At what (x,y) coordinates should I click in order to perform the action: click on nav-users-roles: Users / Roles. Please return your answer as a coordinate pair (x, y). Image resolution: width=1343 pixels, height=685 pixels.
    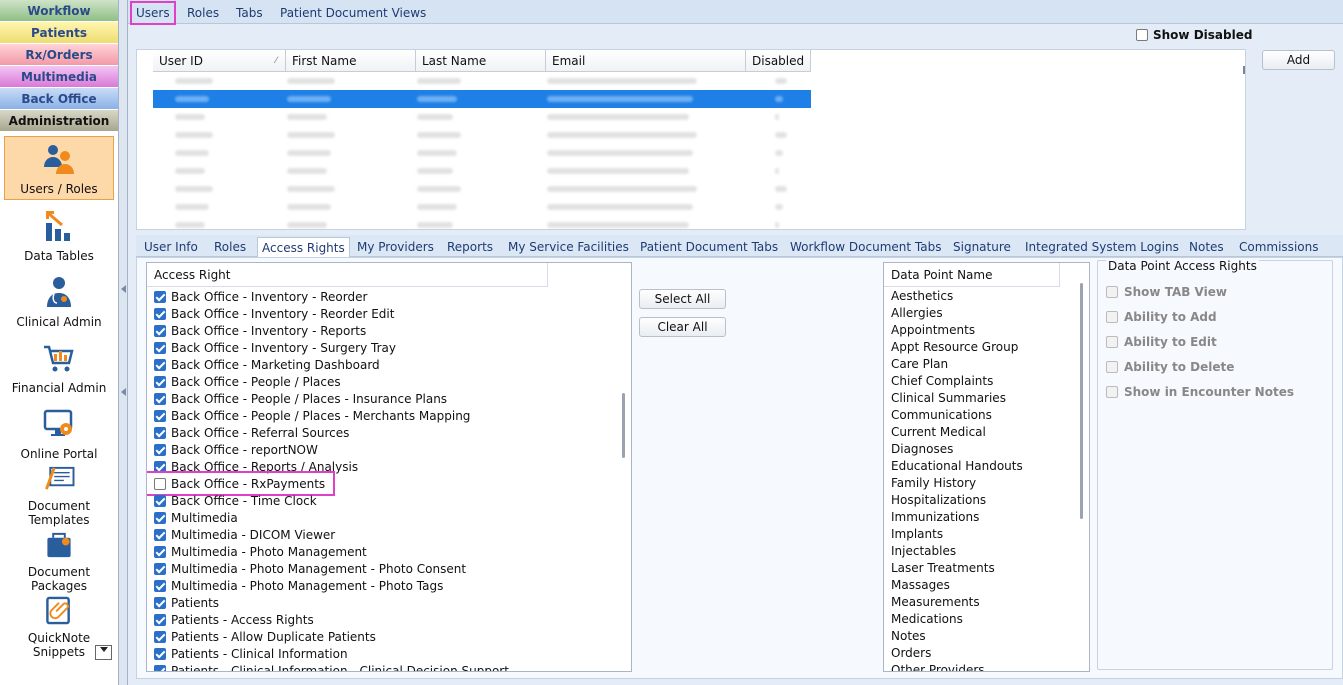
    Looking at the image, I should click on (59, 168).